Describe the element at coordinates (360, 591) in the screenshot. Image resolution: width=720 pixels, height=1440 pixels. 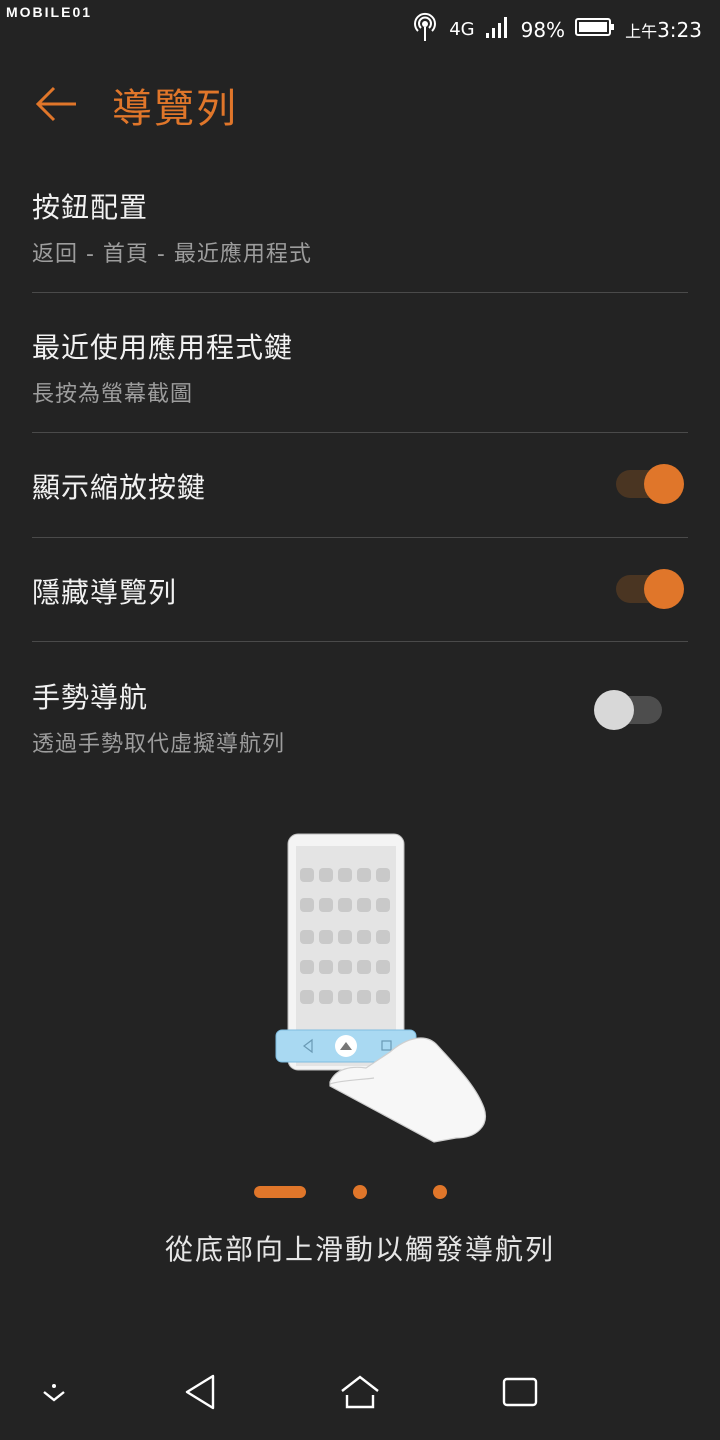
I see `setting-hide-navbar: 隱藏導覽列` at that location.